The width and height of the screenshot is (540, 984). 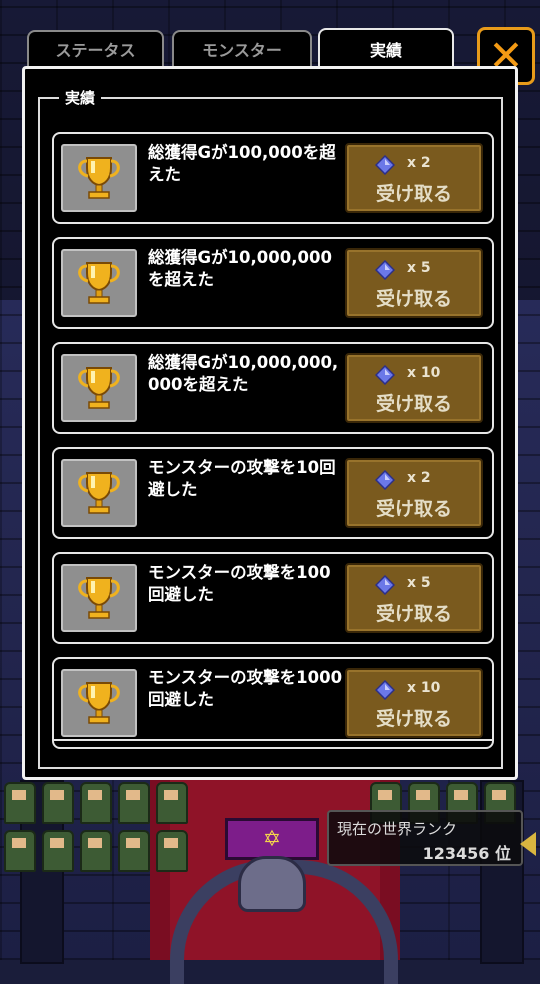 What do you see at coordinates (245, 688) in the screenshot?
I see `achievement-text: モンスターの攻撃を1000回避した` at bounding box center [245, 688].